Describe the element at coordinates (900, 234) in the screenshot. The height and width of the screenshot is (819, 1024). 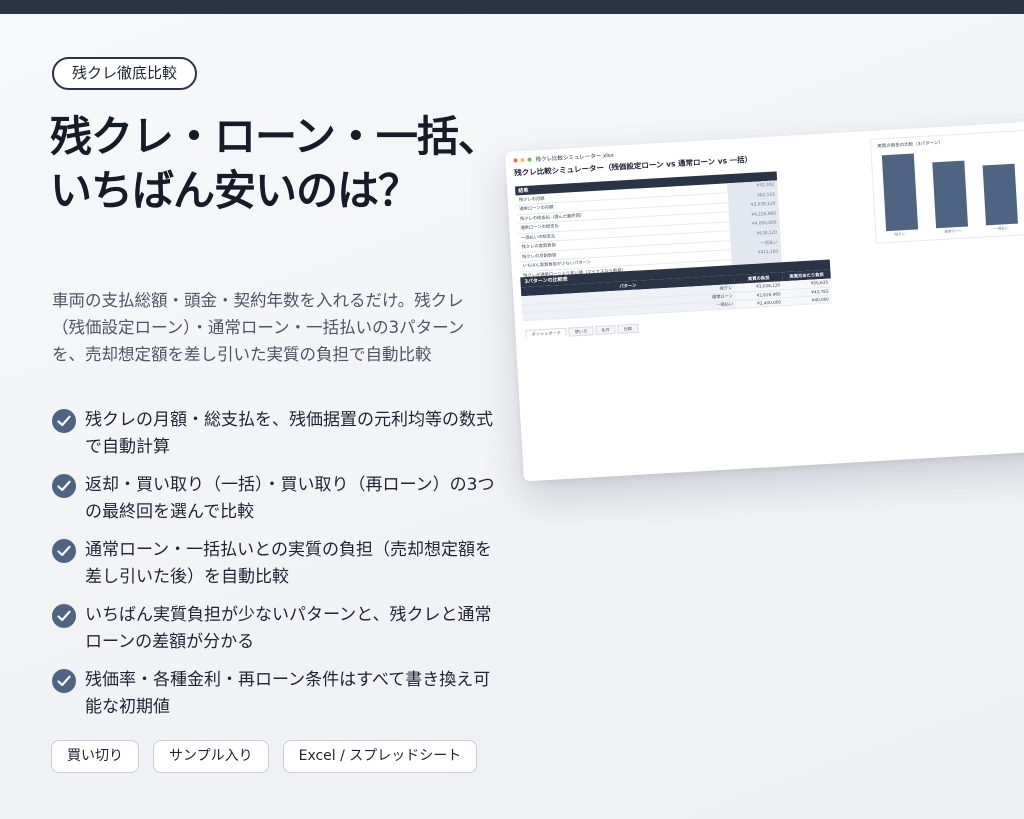
I see `chart-bar-label: 残クレ` at that location.